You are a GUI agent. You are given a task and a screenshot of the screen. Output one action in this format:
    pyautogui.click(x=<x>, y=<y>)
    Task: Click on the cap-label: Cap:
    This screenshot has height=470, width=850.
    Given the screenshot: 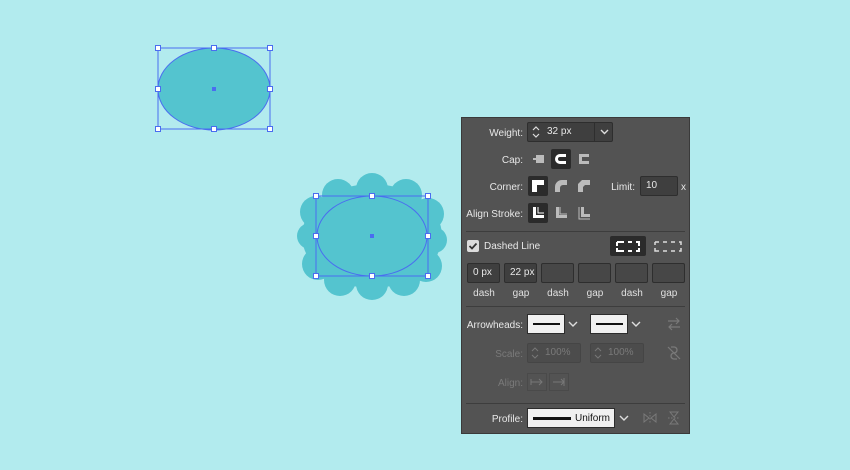 What is the action you would take?
    pyautogui.click(x=512, y=160)
    